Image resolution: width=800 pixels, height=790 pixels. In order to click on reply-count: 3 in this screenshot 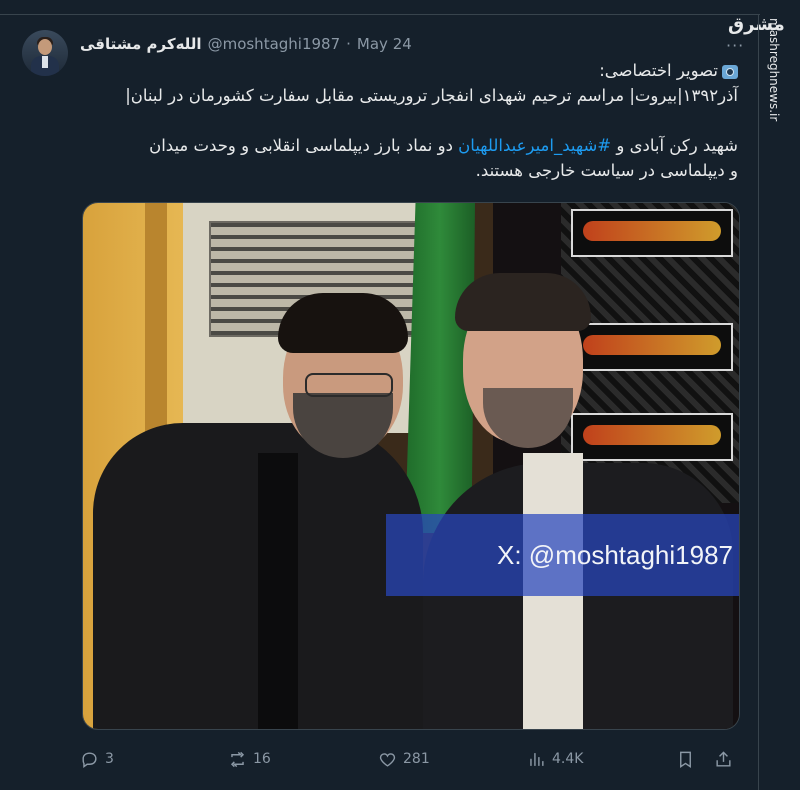, I will do `click(109, 759)`.